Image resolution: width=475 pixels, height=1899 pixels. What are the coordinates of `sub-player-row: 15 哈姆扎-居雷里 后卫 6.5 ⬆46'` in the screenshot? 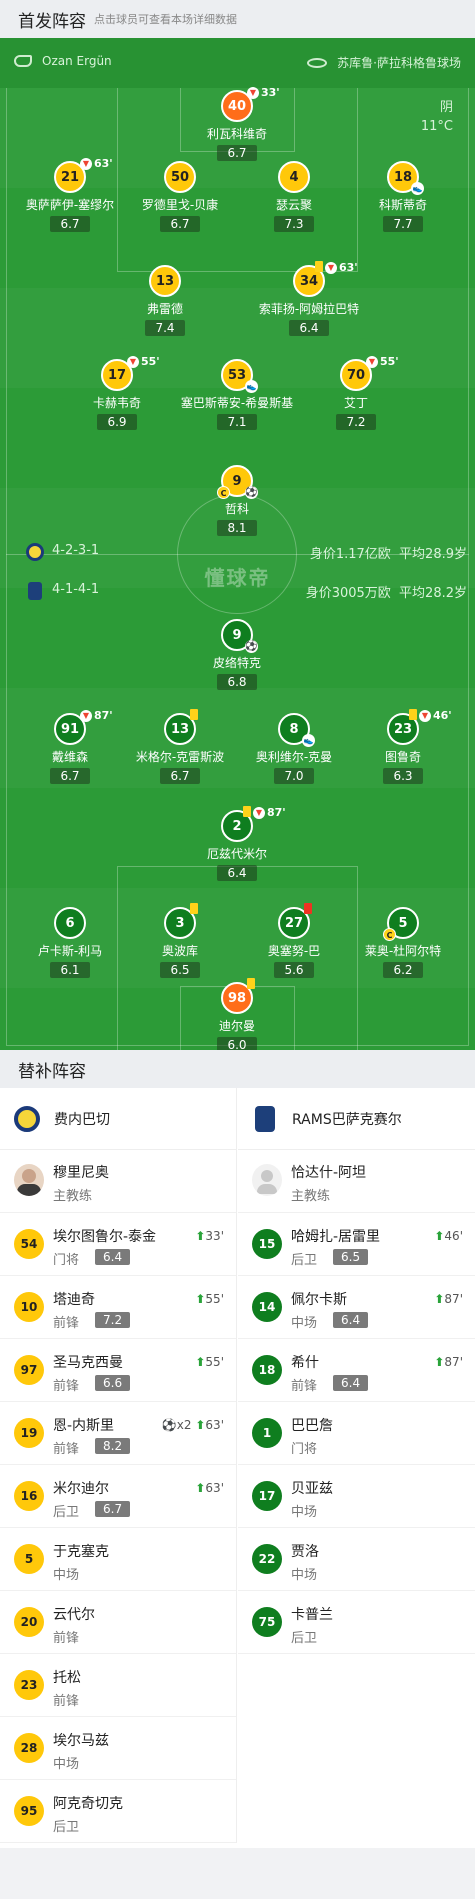 It's located at (356, 1244).